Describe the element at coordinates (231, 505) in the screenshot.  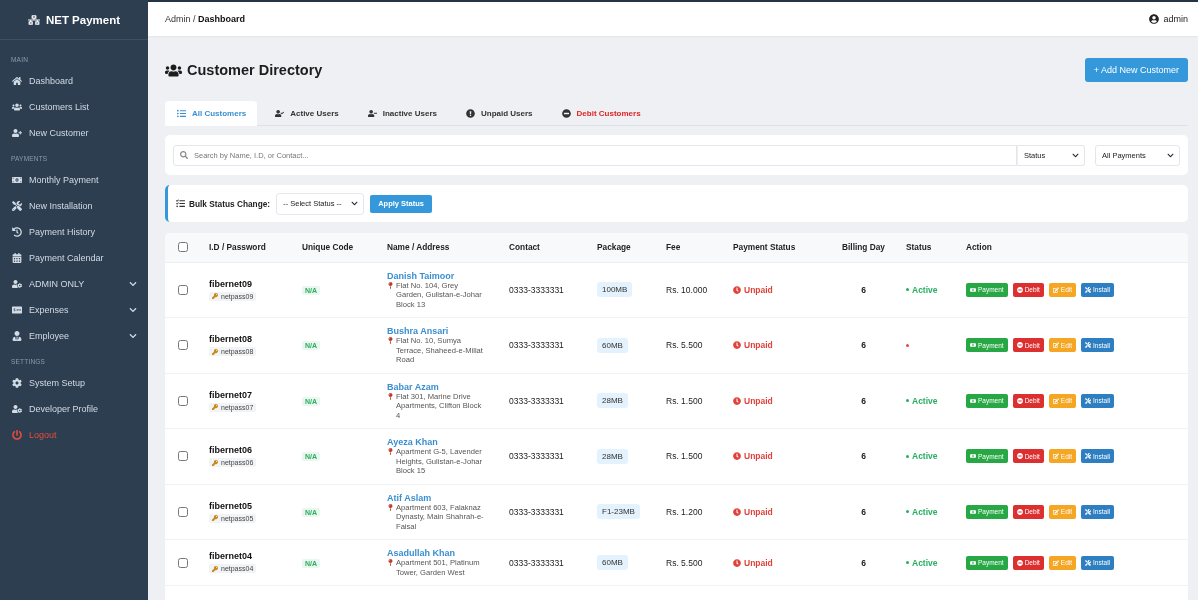
I see `customer-id: fibernet05` at that location.